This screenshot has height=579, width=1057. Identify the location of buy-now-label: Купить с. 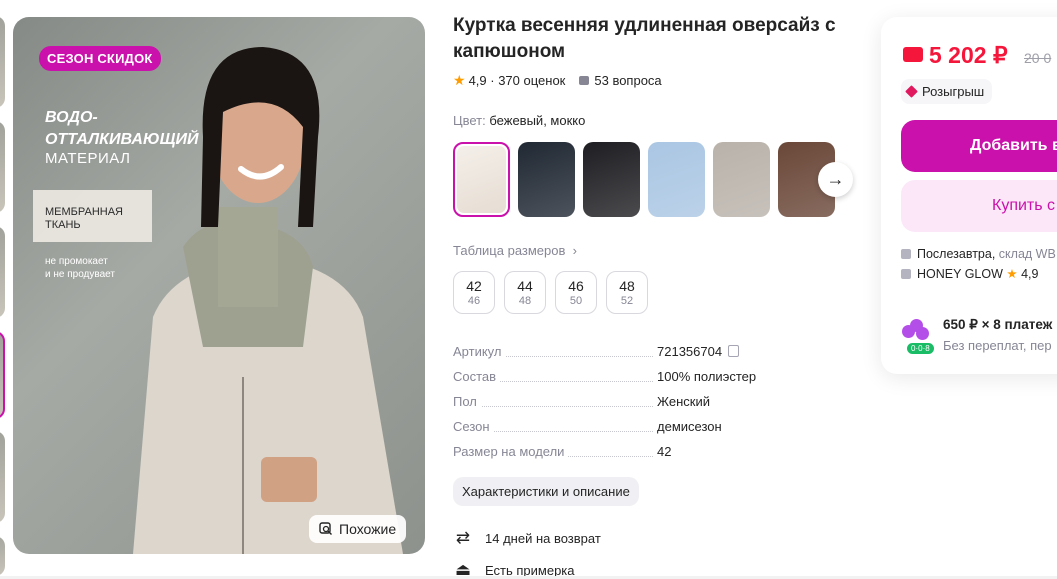
(1024, 205).